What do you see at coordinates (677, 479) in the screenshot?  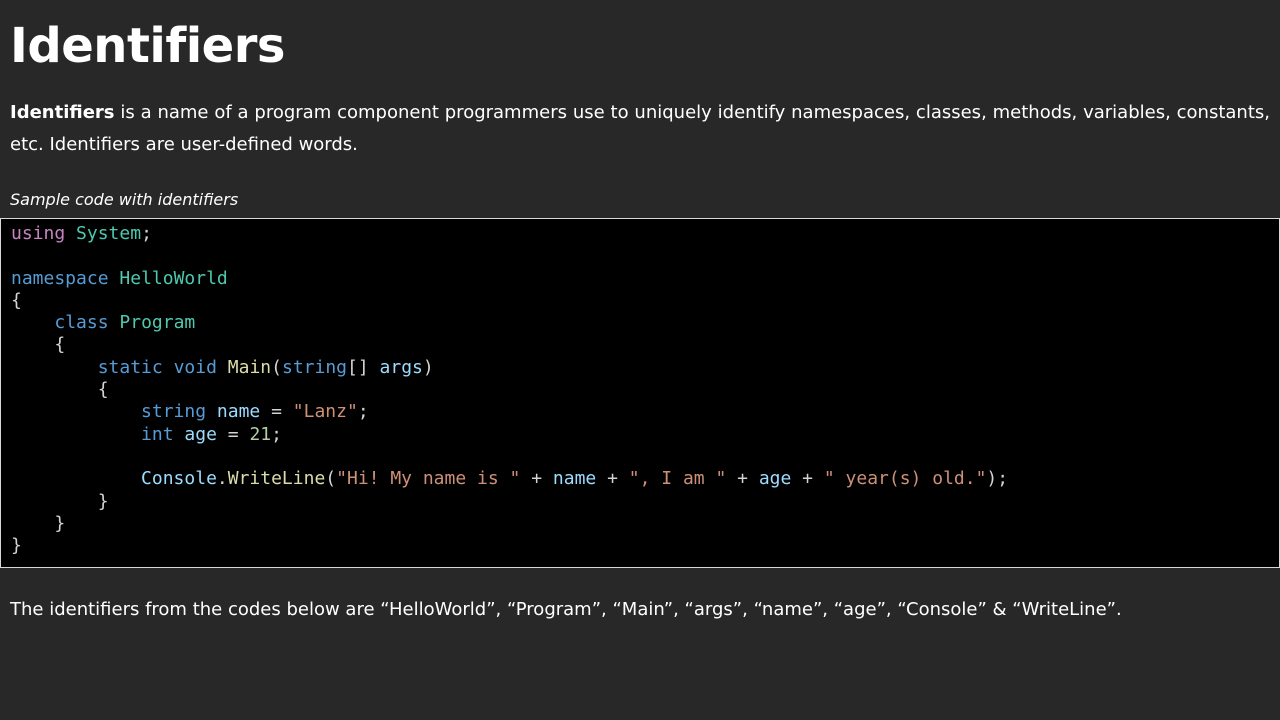 I see `code-token: ", I am "` at bounding box center [677, 479].